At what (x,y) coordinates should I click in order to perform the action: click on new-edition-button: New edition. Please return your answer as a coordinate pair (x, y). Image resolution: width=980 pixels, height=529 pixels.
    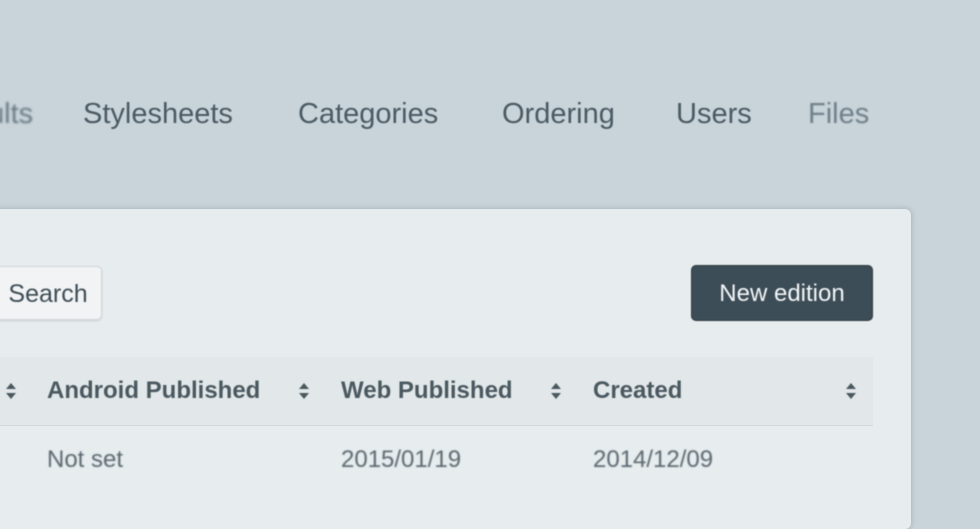
    Looking at the image, I should click on (782, 293).